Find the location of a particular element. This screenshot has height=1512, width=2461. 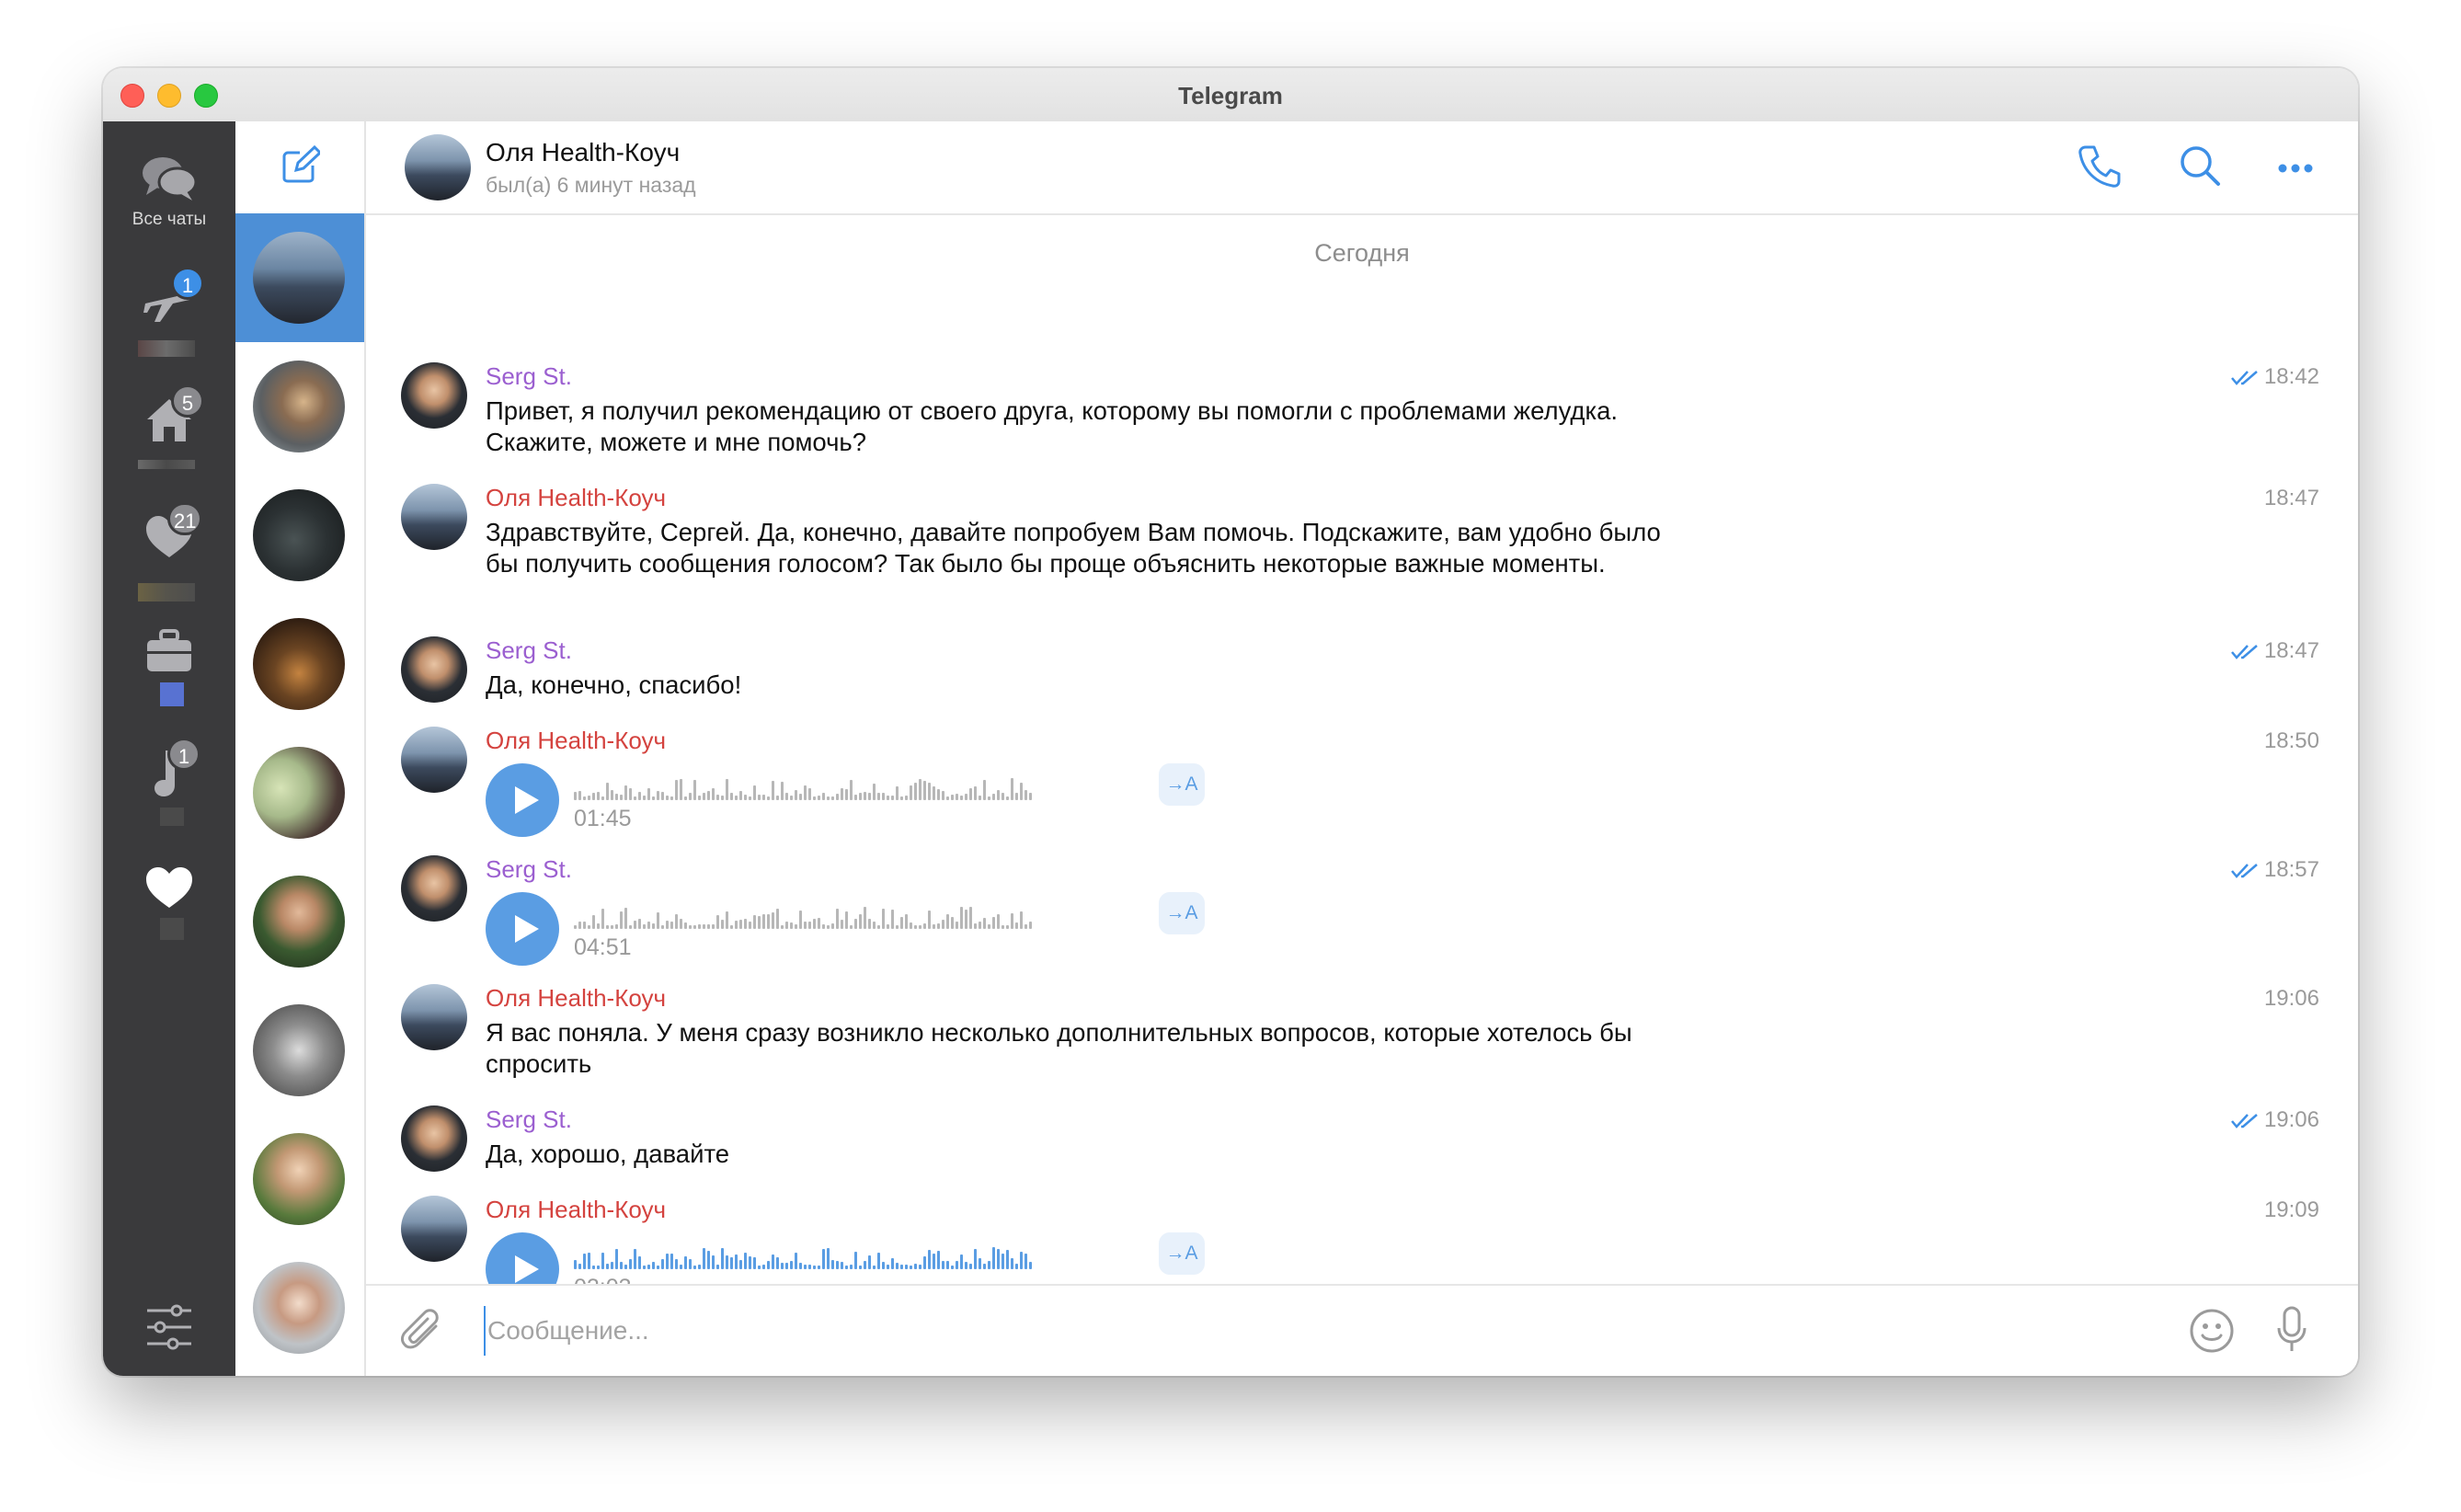

attach-button is located at coordinates (422, 1332).